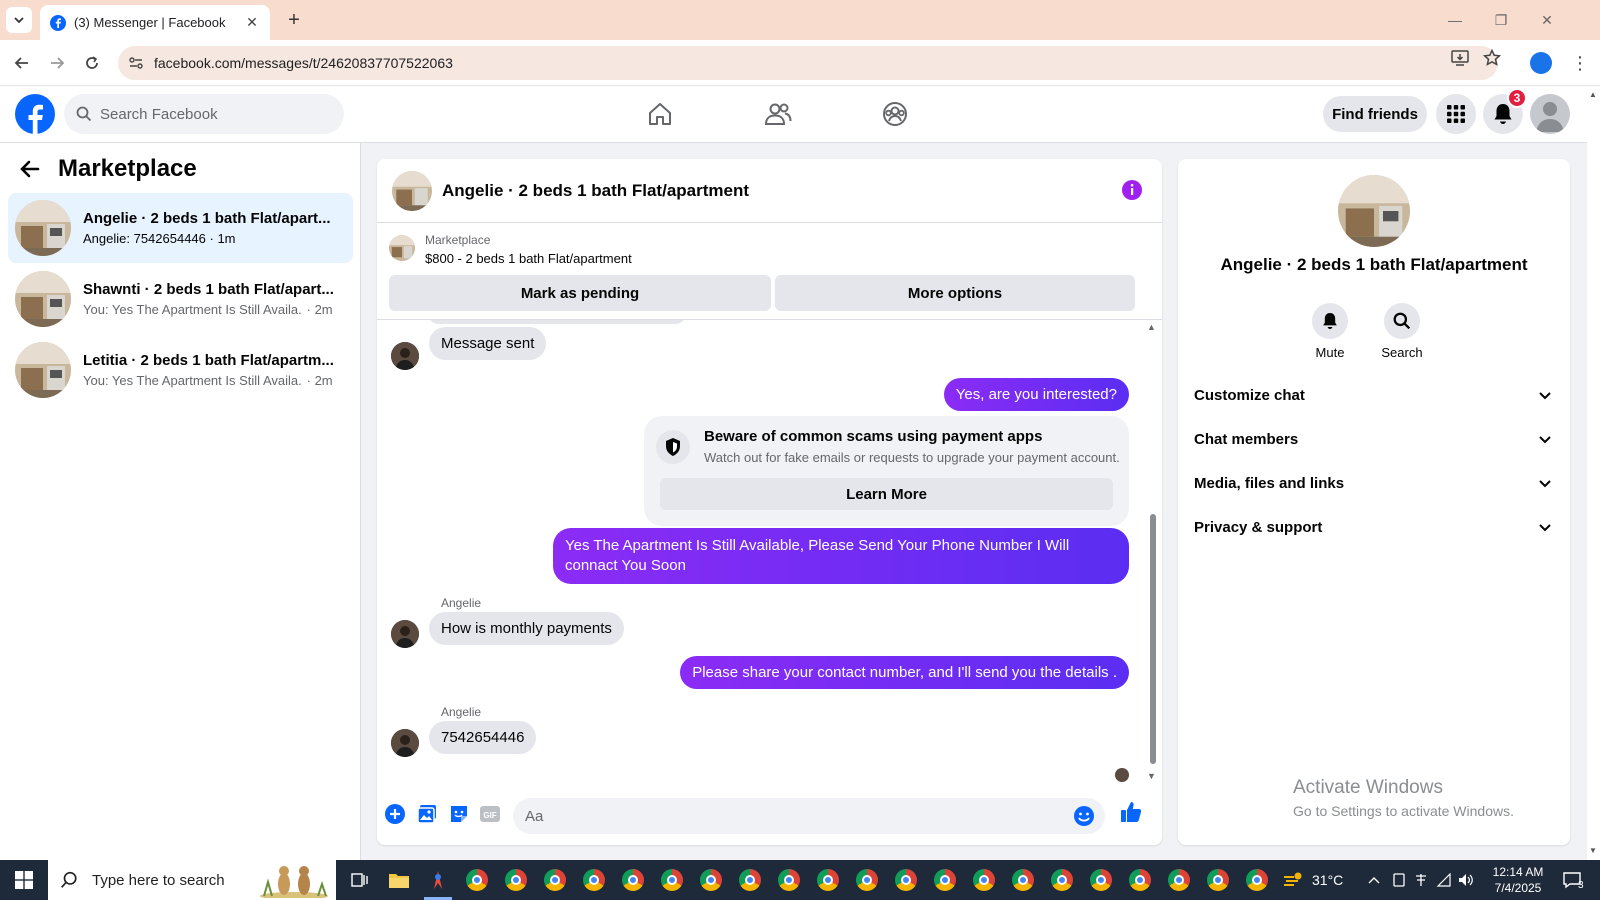 This screenshot has height=900, width=1600. I want to click on chat-thumbnail, so click(412, 190).